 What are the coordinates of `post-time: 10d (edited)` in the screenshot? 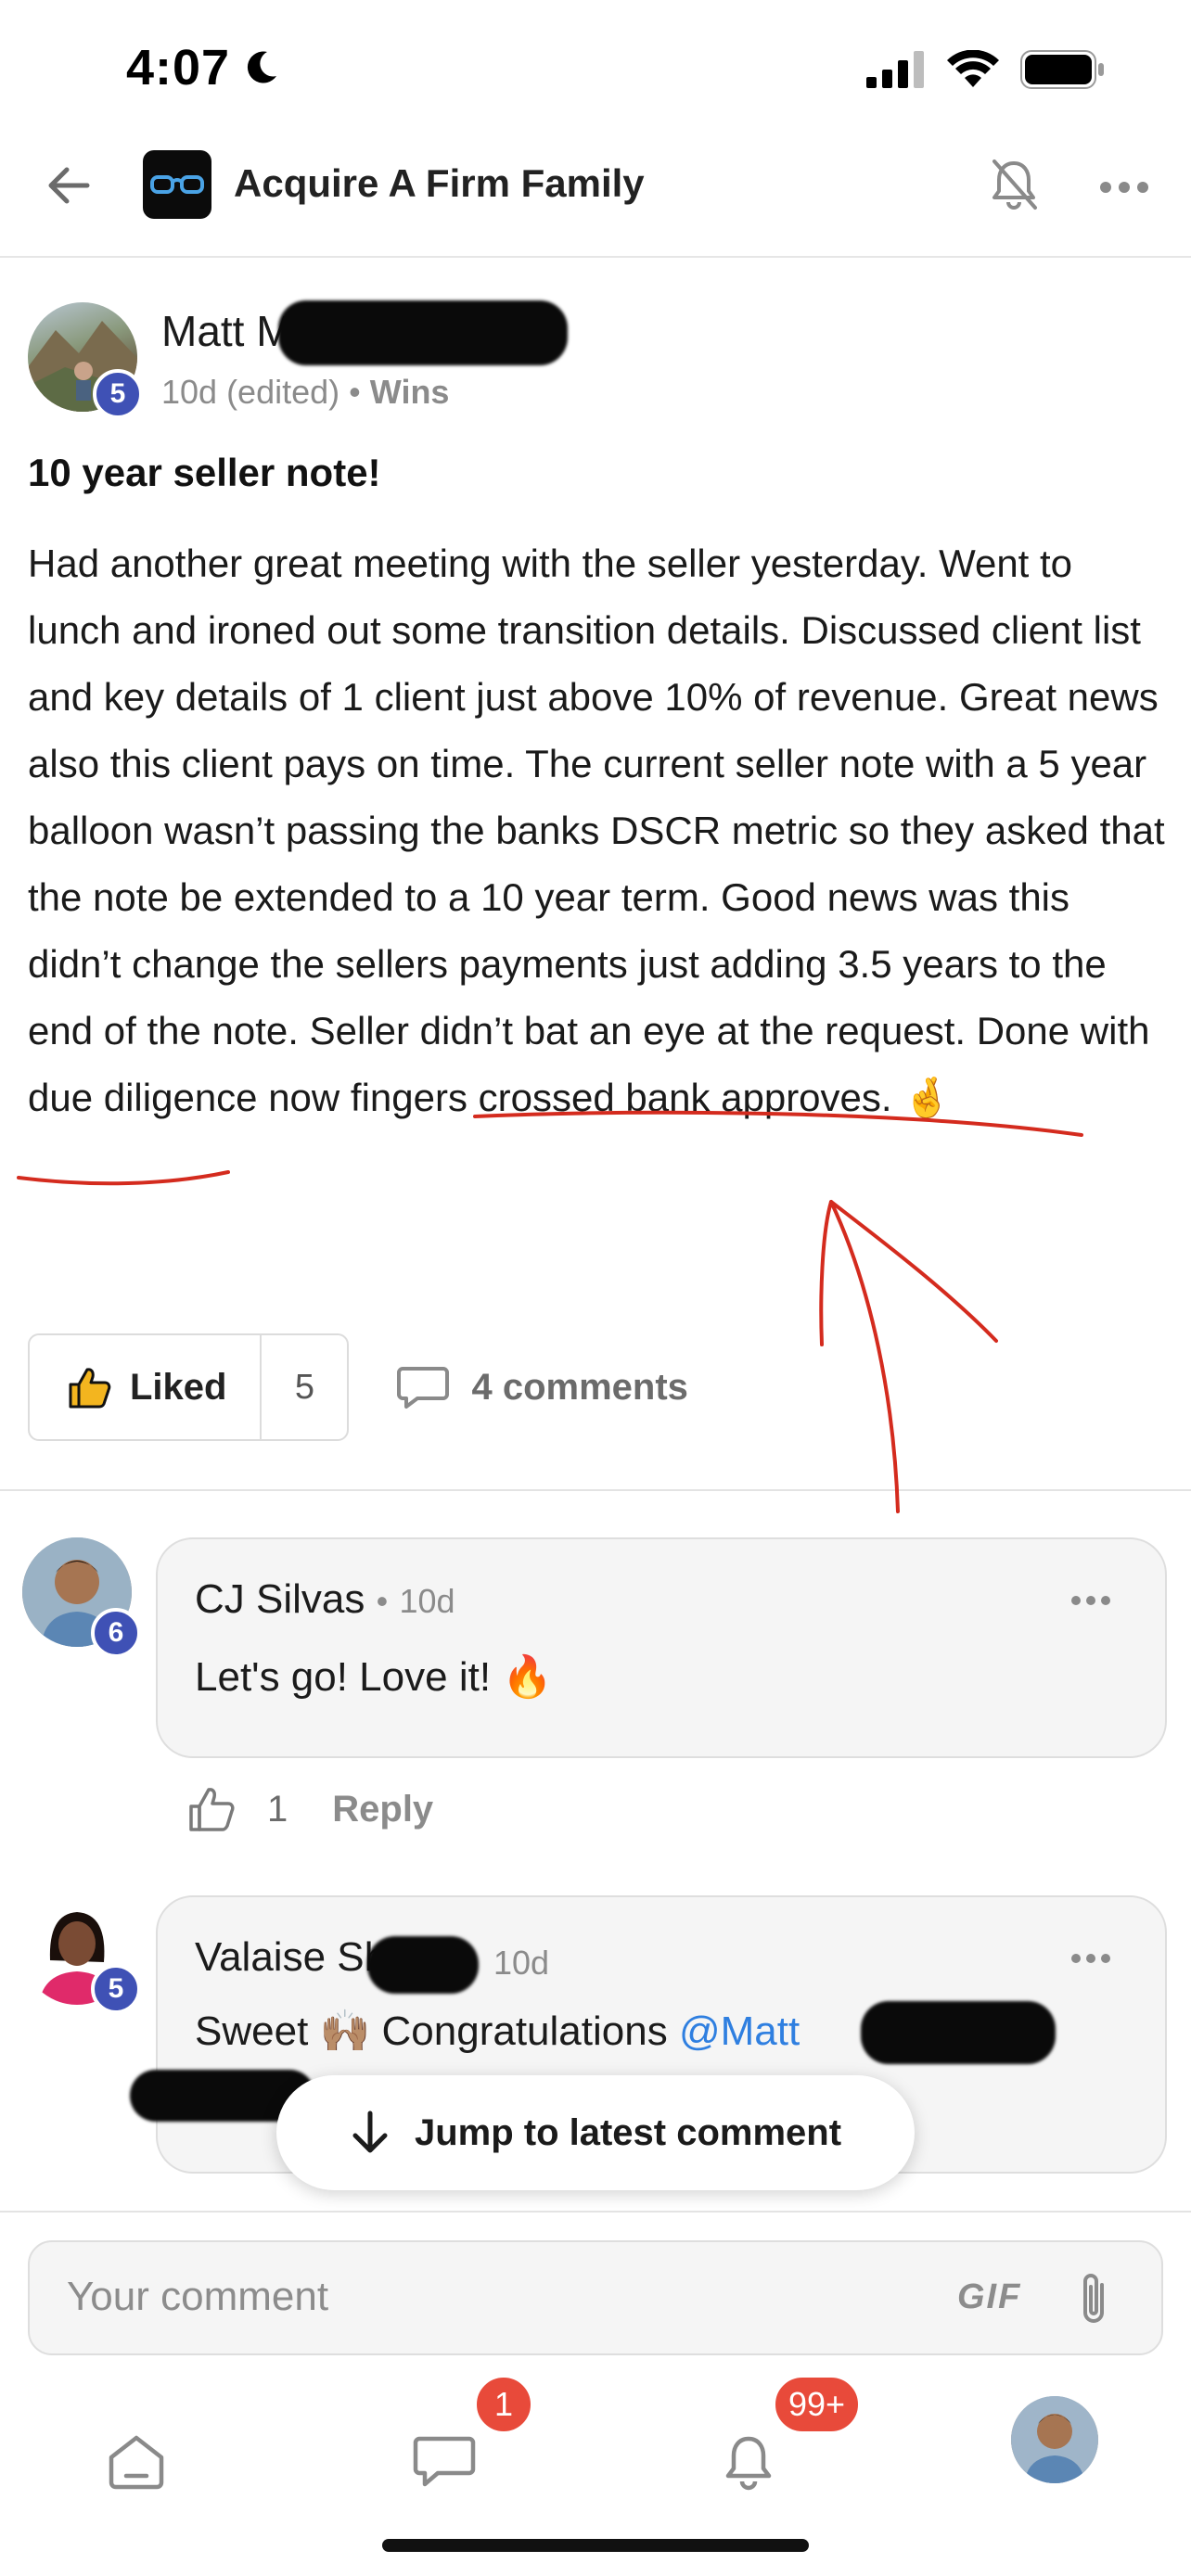 It's located at (250, 392).